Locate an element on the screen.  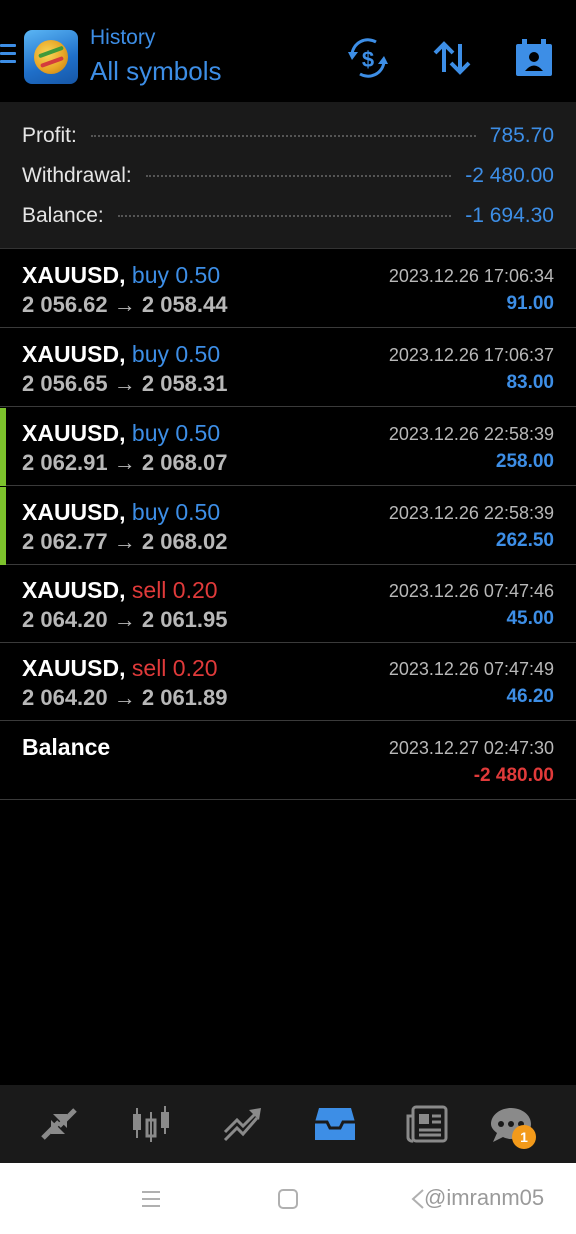
deal-profit: -2 480.00 is located at coordinates (513, 775).